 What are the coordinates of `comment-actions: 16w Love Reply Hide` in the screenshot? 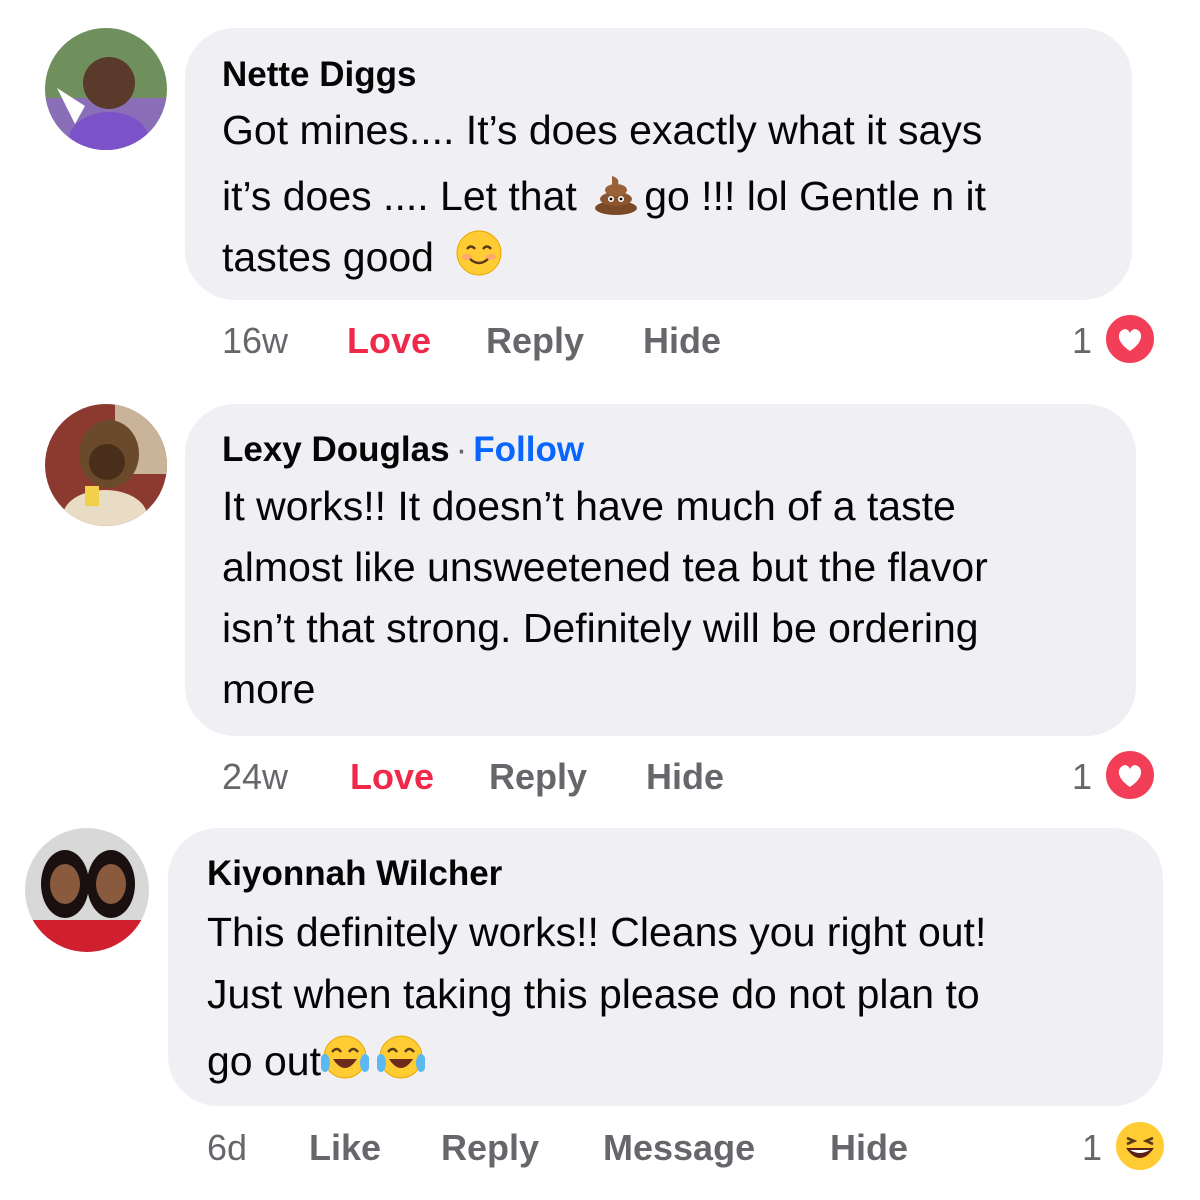 It's located at (522, 342).